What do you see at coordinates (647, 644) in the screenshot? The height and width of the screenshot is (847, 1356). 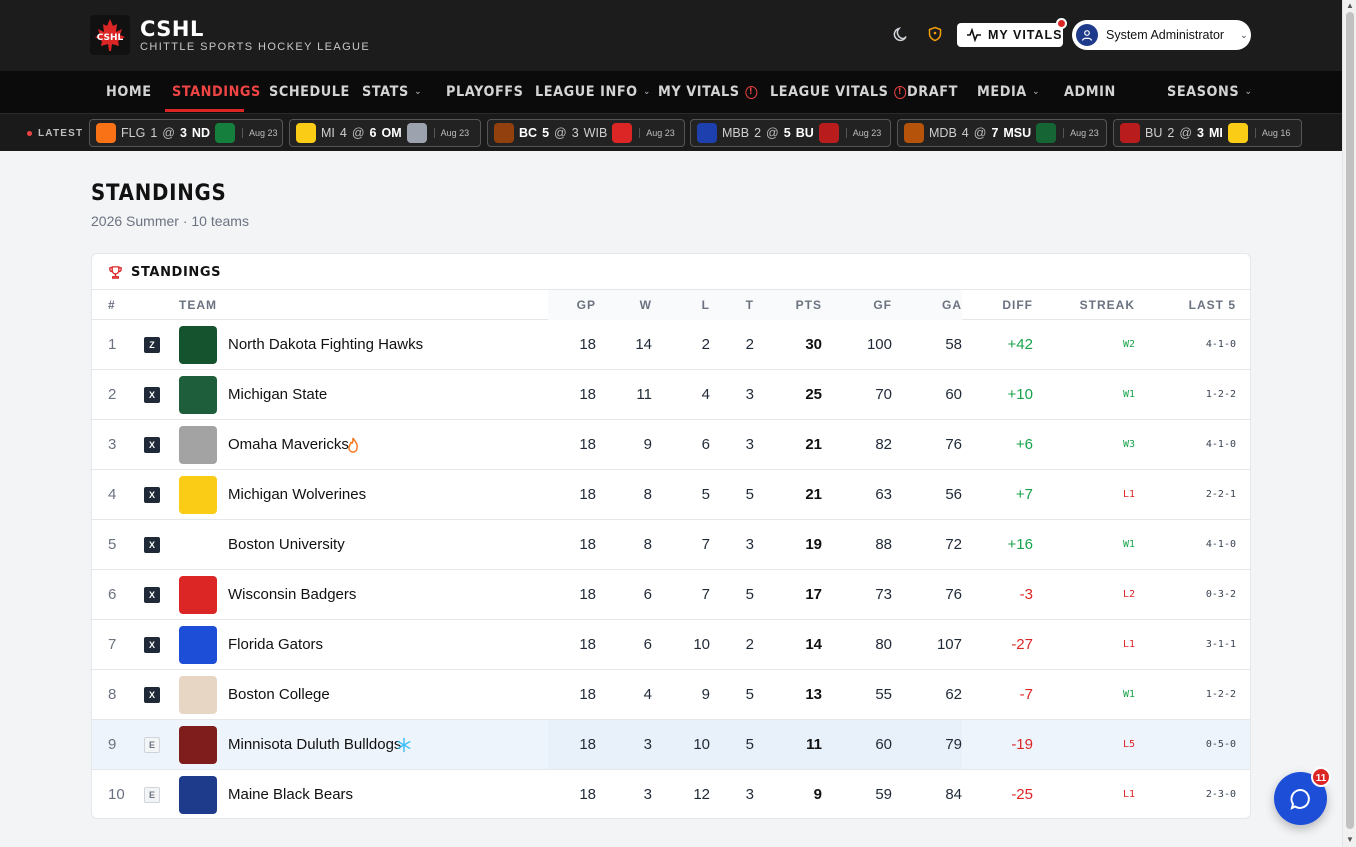 I see `w-cell: 6` at bounding box center [647, 644].